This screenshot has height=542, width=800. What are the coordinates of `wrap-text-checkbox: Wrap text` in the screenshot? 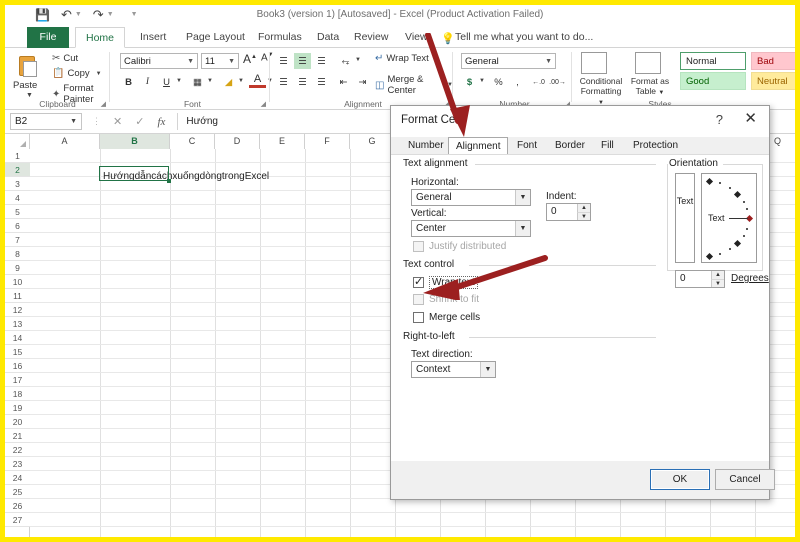 It's located at (445, 282).